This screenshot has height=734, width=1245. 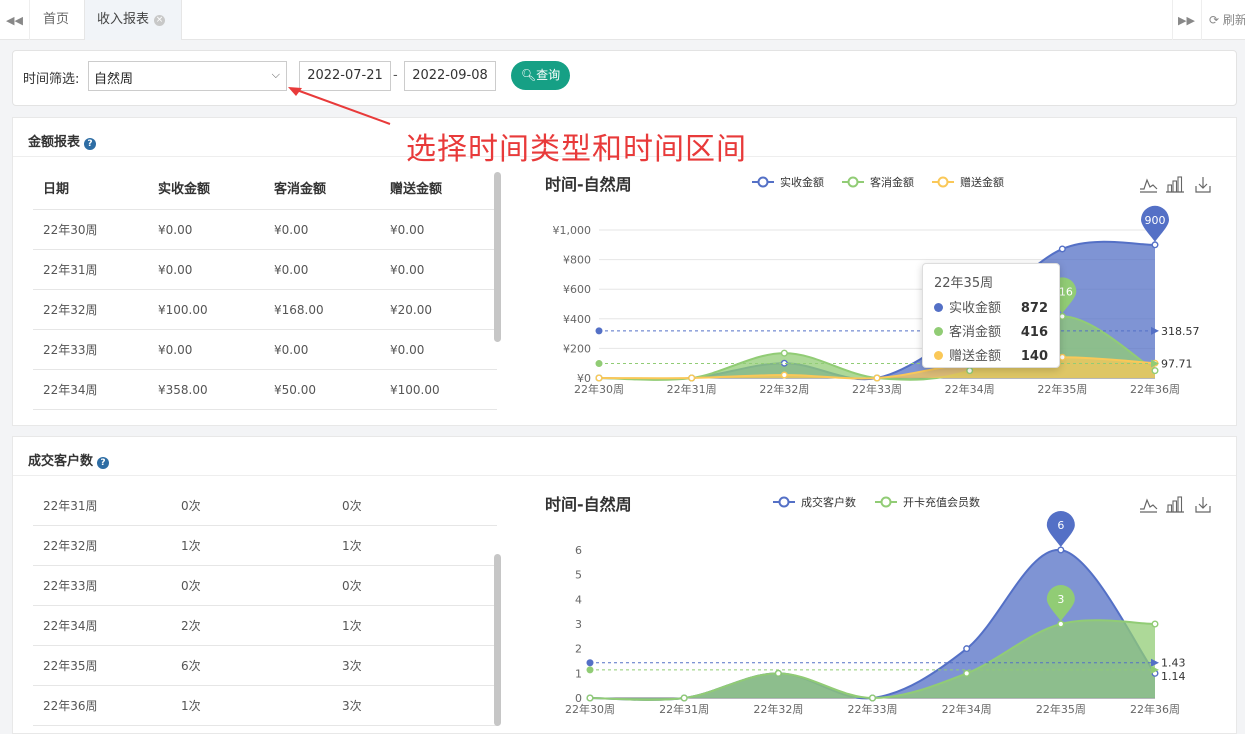 I want to click on tooltip-row: 赠送金额 140, so click(x=991, y=357).